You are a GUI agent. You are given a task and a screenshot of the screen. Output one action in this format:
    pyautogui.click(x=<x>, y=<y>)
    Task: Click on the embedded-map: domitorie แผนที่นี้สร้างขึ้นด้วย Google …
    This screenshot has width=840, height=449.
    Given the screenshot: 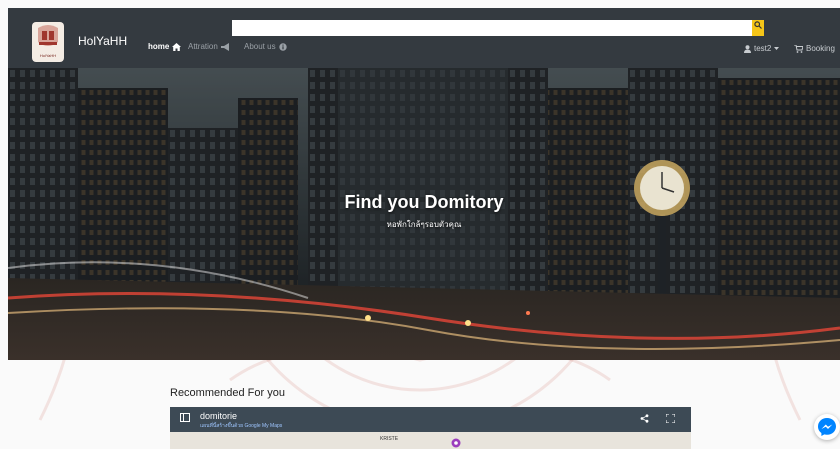 What is the action you would take?
    pyautogui.click(x=430, y=428)
    